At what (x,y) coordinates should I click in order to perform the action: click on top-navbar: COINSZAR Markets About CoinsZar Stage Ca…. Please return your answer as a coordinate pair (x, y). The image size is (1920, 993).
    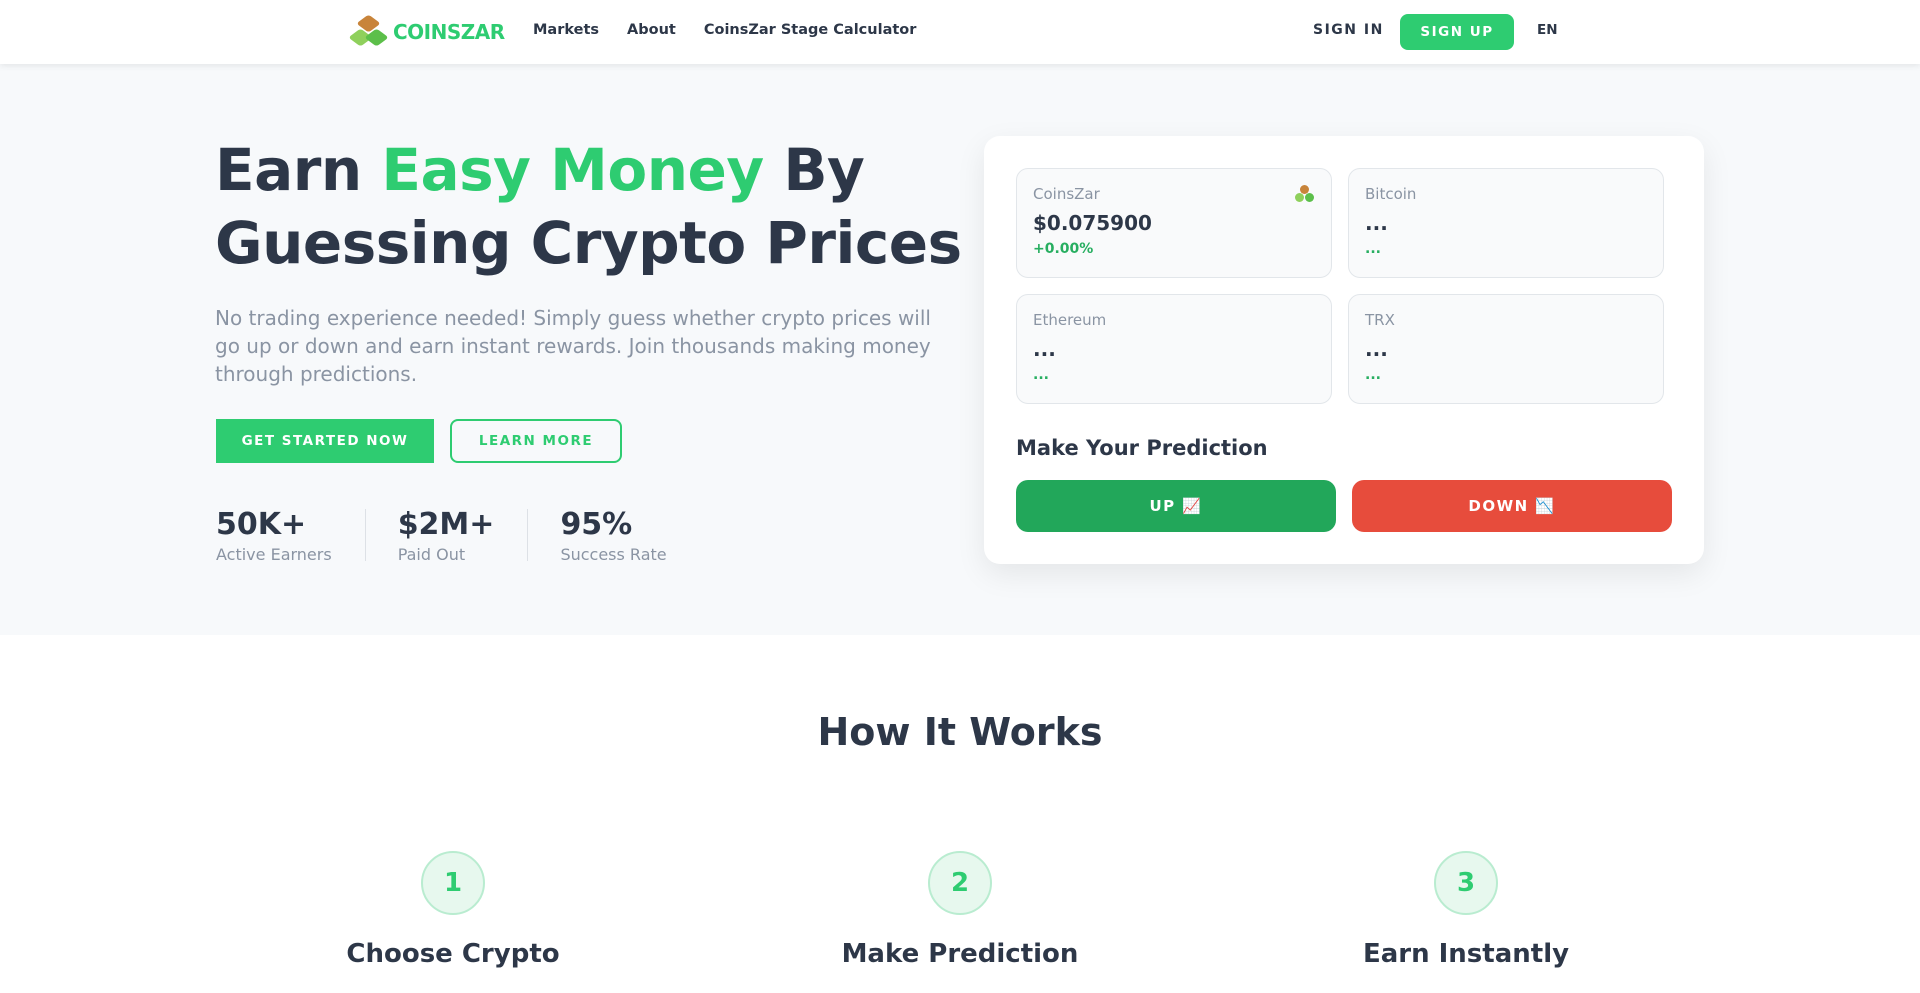
    Looking at the image, I should click on (960, 32).